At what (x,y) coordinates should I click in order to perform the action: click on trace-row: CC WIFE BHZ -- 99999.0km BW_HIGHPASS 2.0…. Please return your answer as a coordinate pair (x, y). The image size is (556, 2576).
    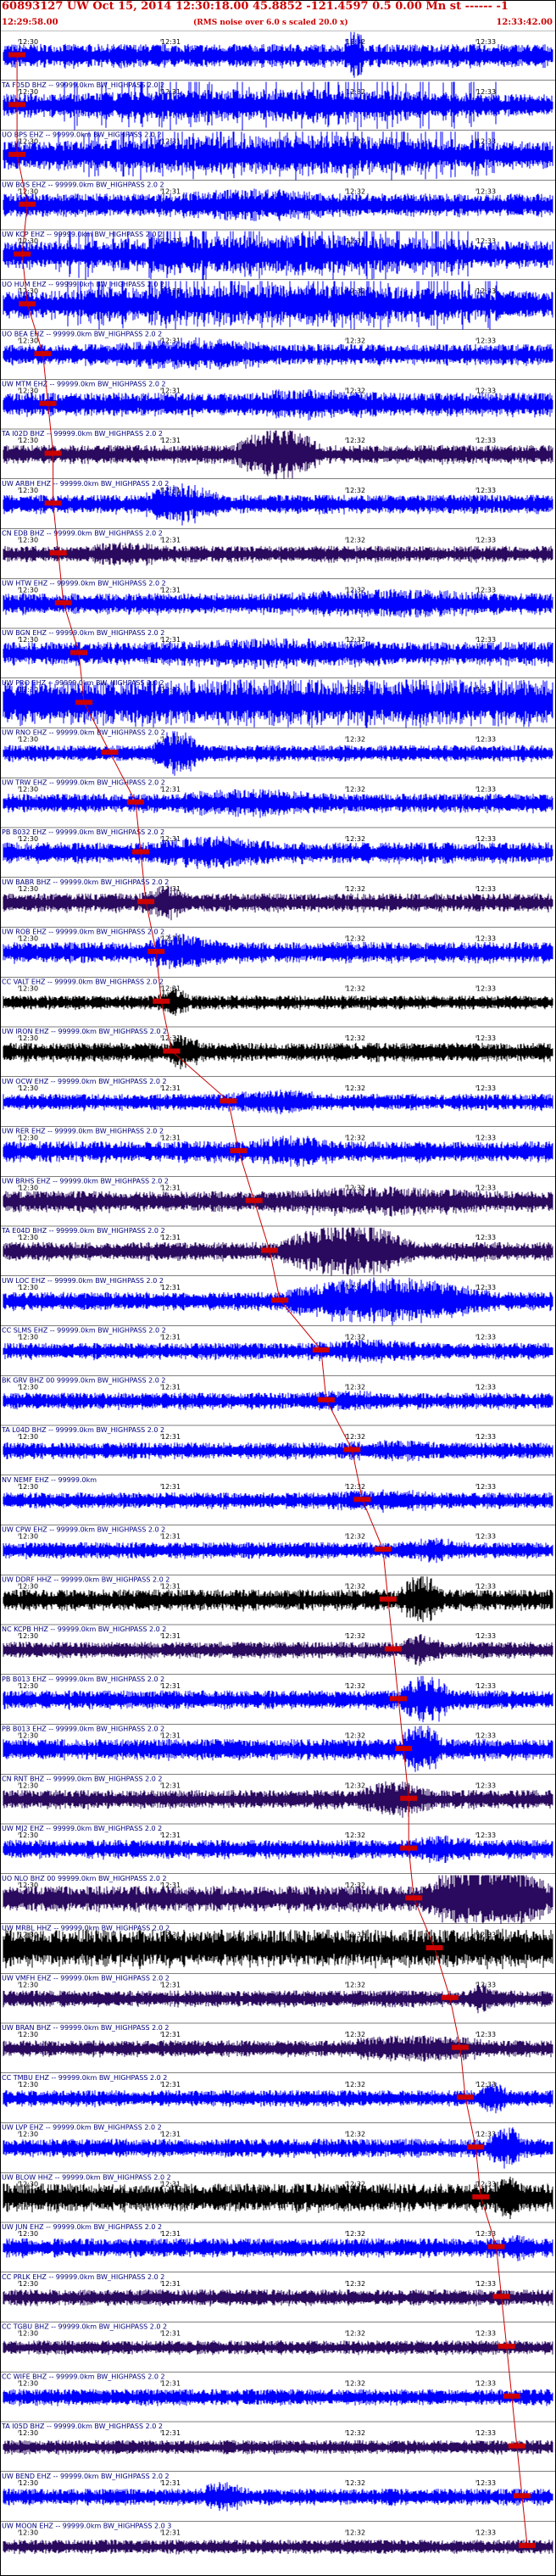
    Looking at the image, I should click on (278, 2388).